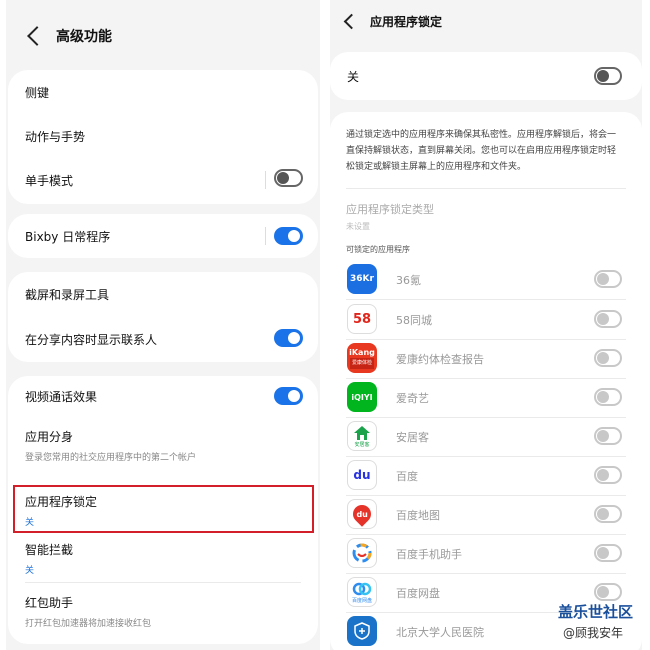 The height and width of the screenshot is (650, 650). What do you see at coordinates (91, 340) in the screenshot?
I see `share-contacts-label: 在分享内容时显示联系人` at bounding box center [91, 340].